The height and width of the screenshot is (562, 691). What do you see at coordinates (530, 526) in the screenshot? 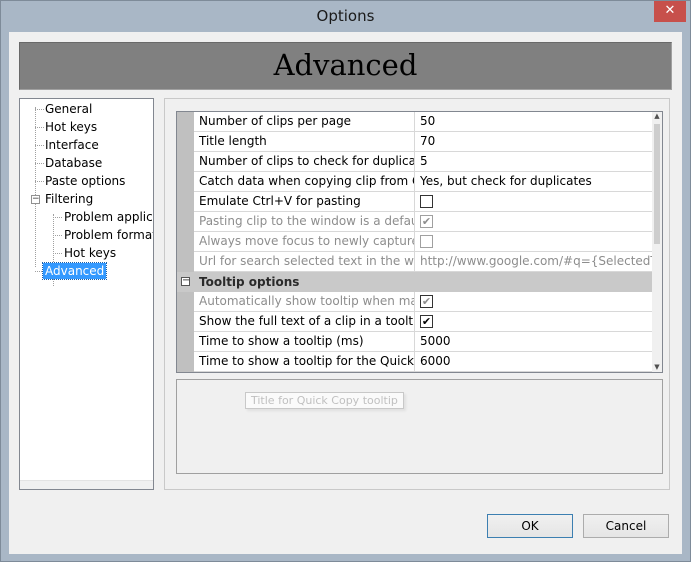
I see `ok-button: OK` at bounding box center [530, 526].